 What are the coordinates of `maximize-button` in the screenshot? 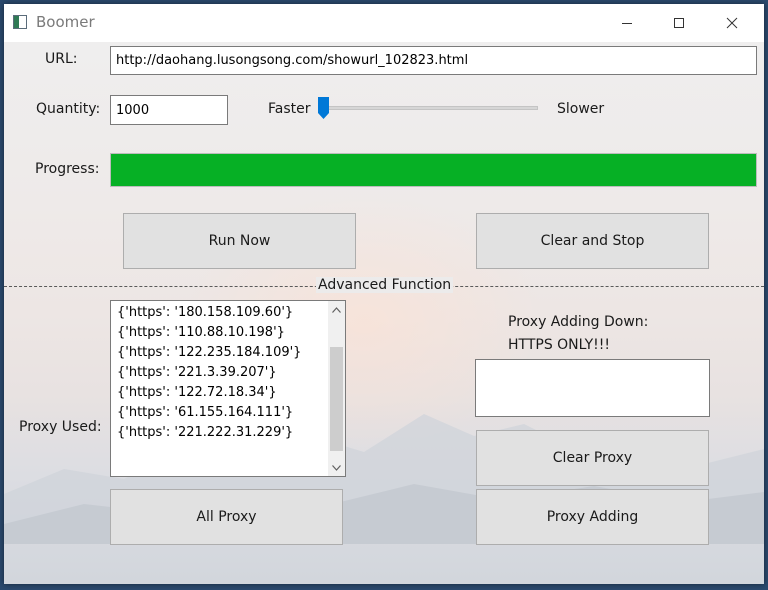 It's located at (679, 23).